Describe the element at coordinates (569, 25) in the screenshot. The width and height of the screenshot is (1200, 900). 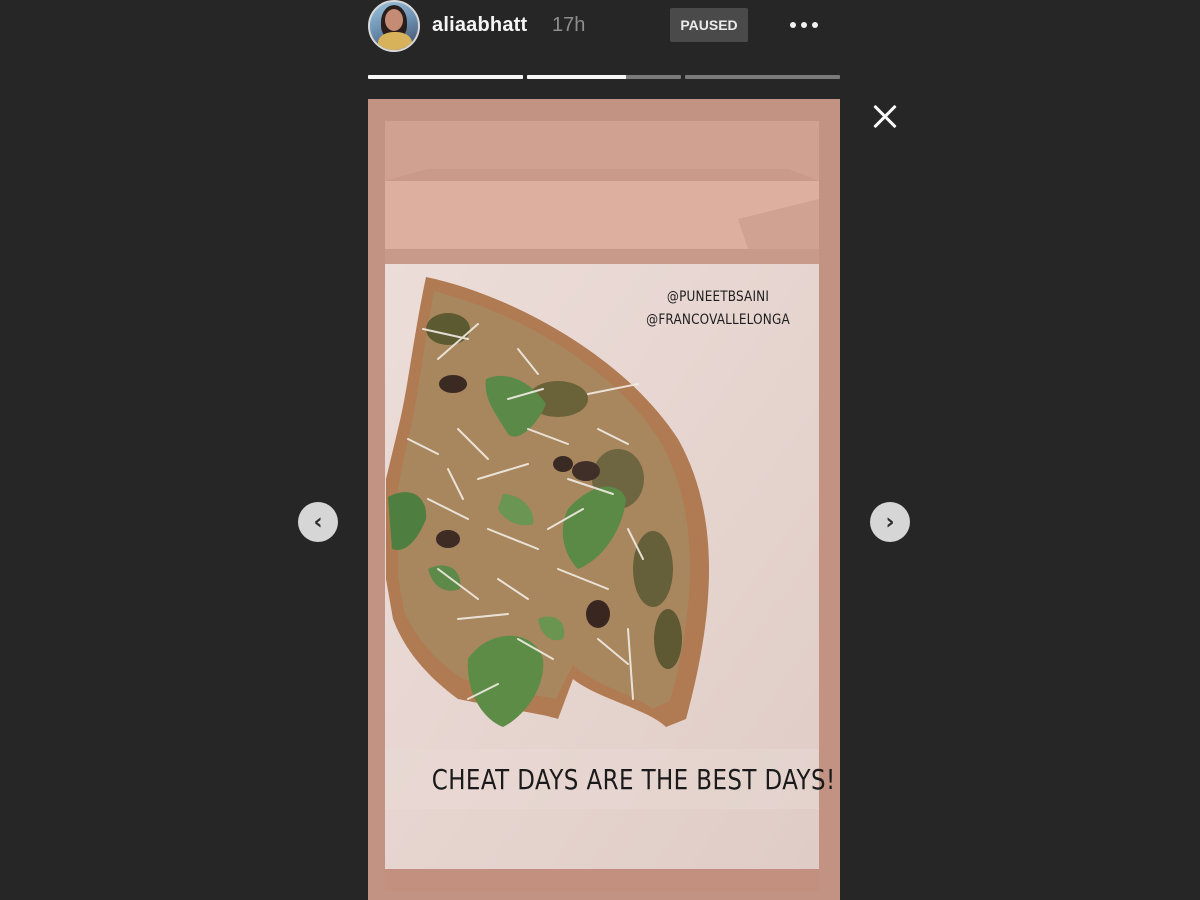
I see `timestamp: 17h` at that location.